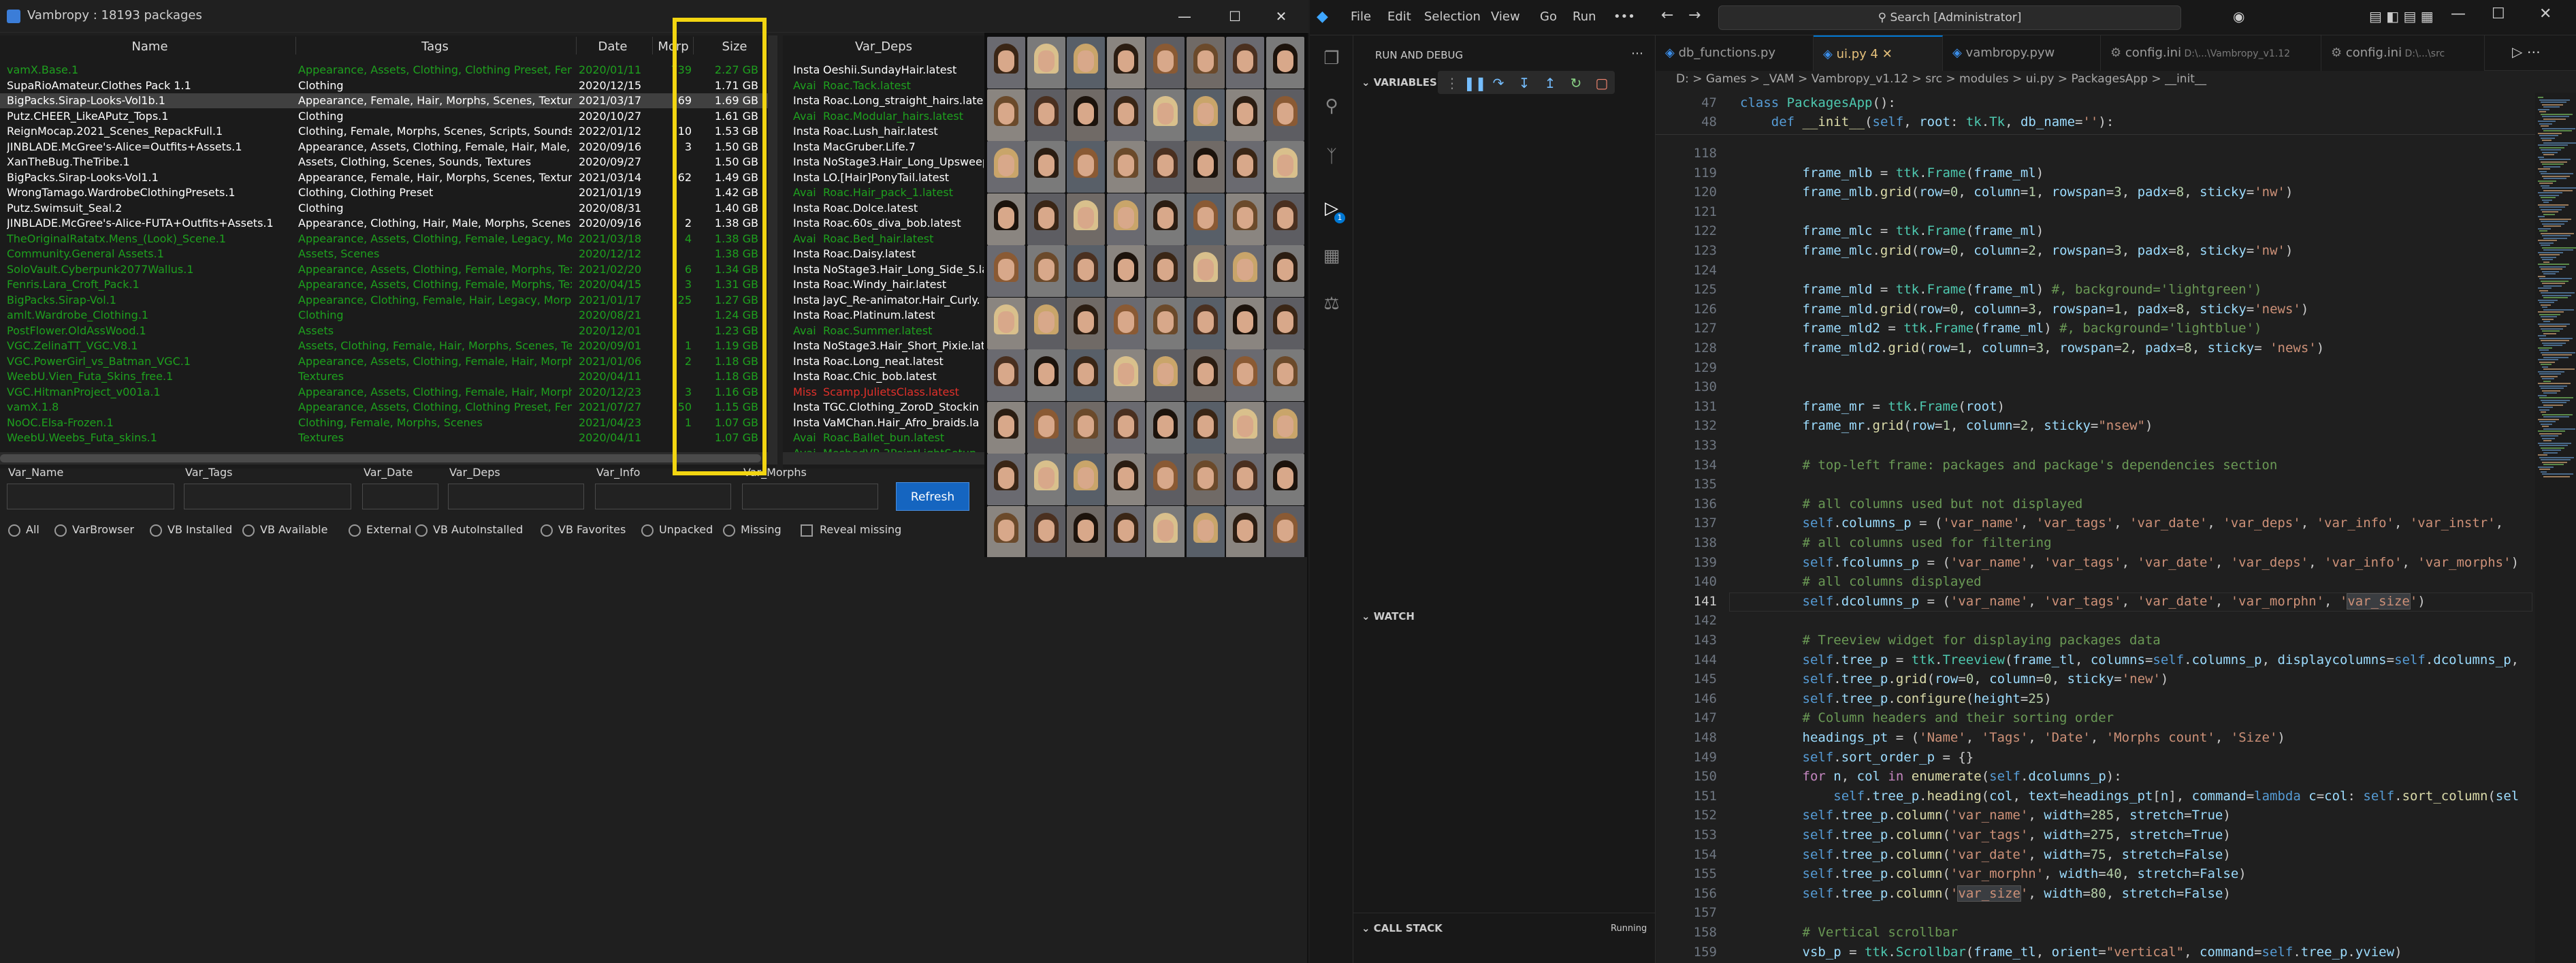 The height and width of the screenshot is (963, 2576). What do you see at coordinates (2498, 13) in the screenshot?
I see `vs-maximize-button: ☐` at bounding box center [2498, 13].